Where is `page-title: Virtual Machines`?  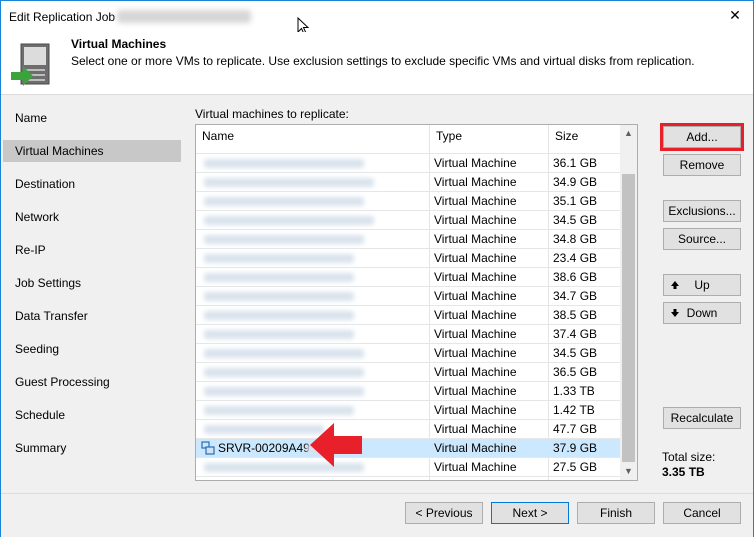
page-title: Virtual Machines is located at coordinates (119, 44).